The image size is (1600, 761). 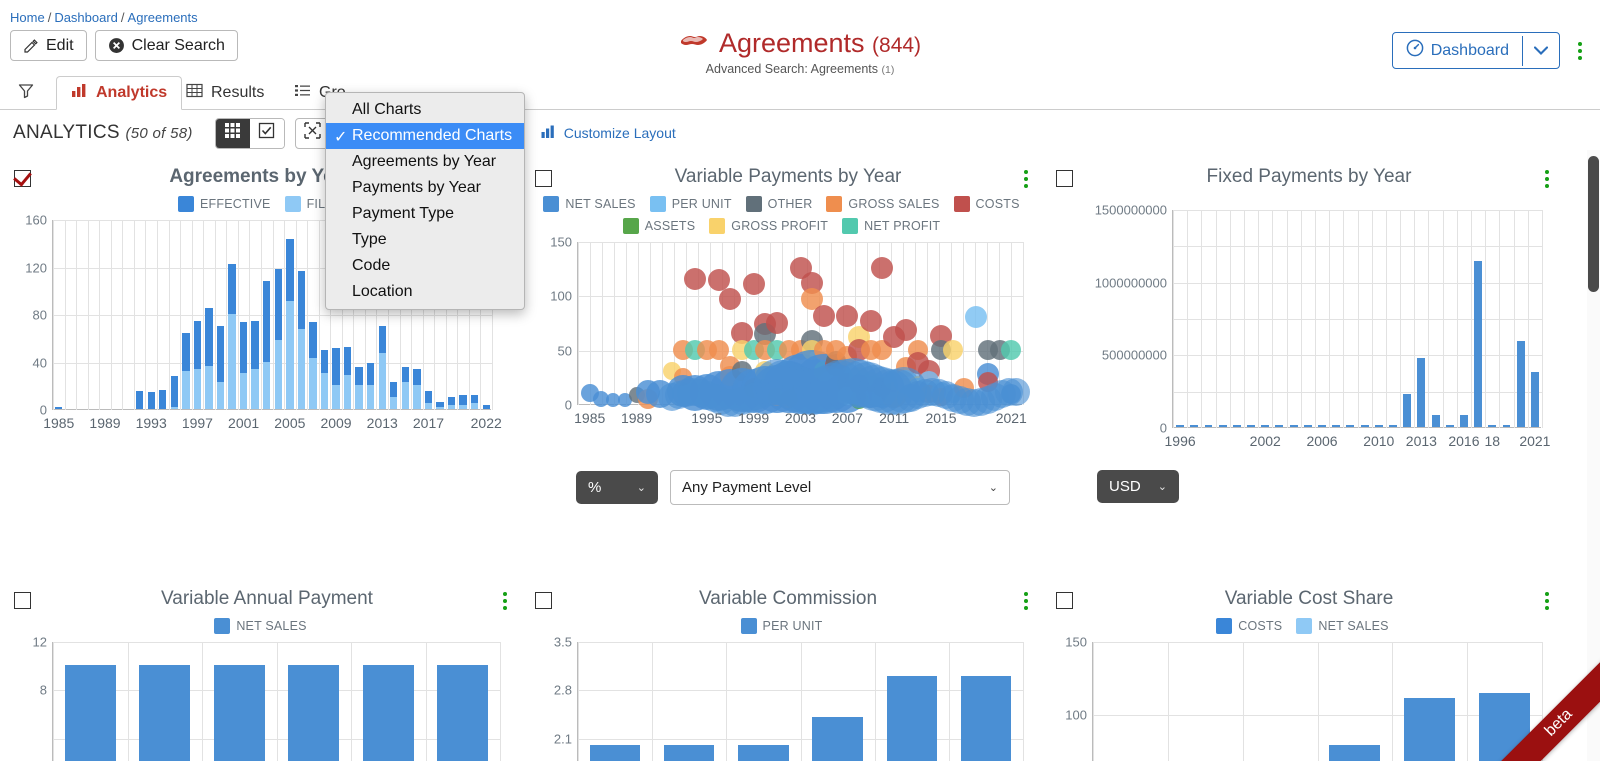 What do you see at coordinates (225, 93) in the screenshot?
I see `tab-results: Results` at bounding box center [225, 93].